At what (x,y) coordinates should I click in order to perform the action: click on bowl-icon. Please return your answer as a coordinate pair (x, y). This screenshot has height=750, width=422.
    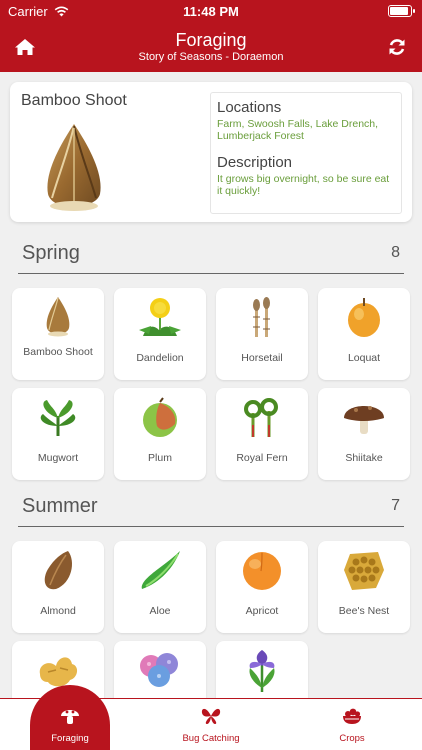
    Looking at the image, I should click on (352, 716).